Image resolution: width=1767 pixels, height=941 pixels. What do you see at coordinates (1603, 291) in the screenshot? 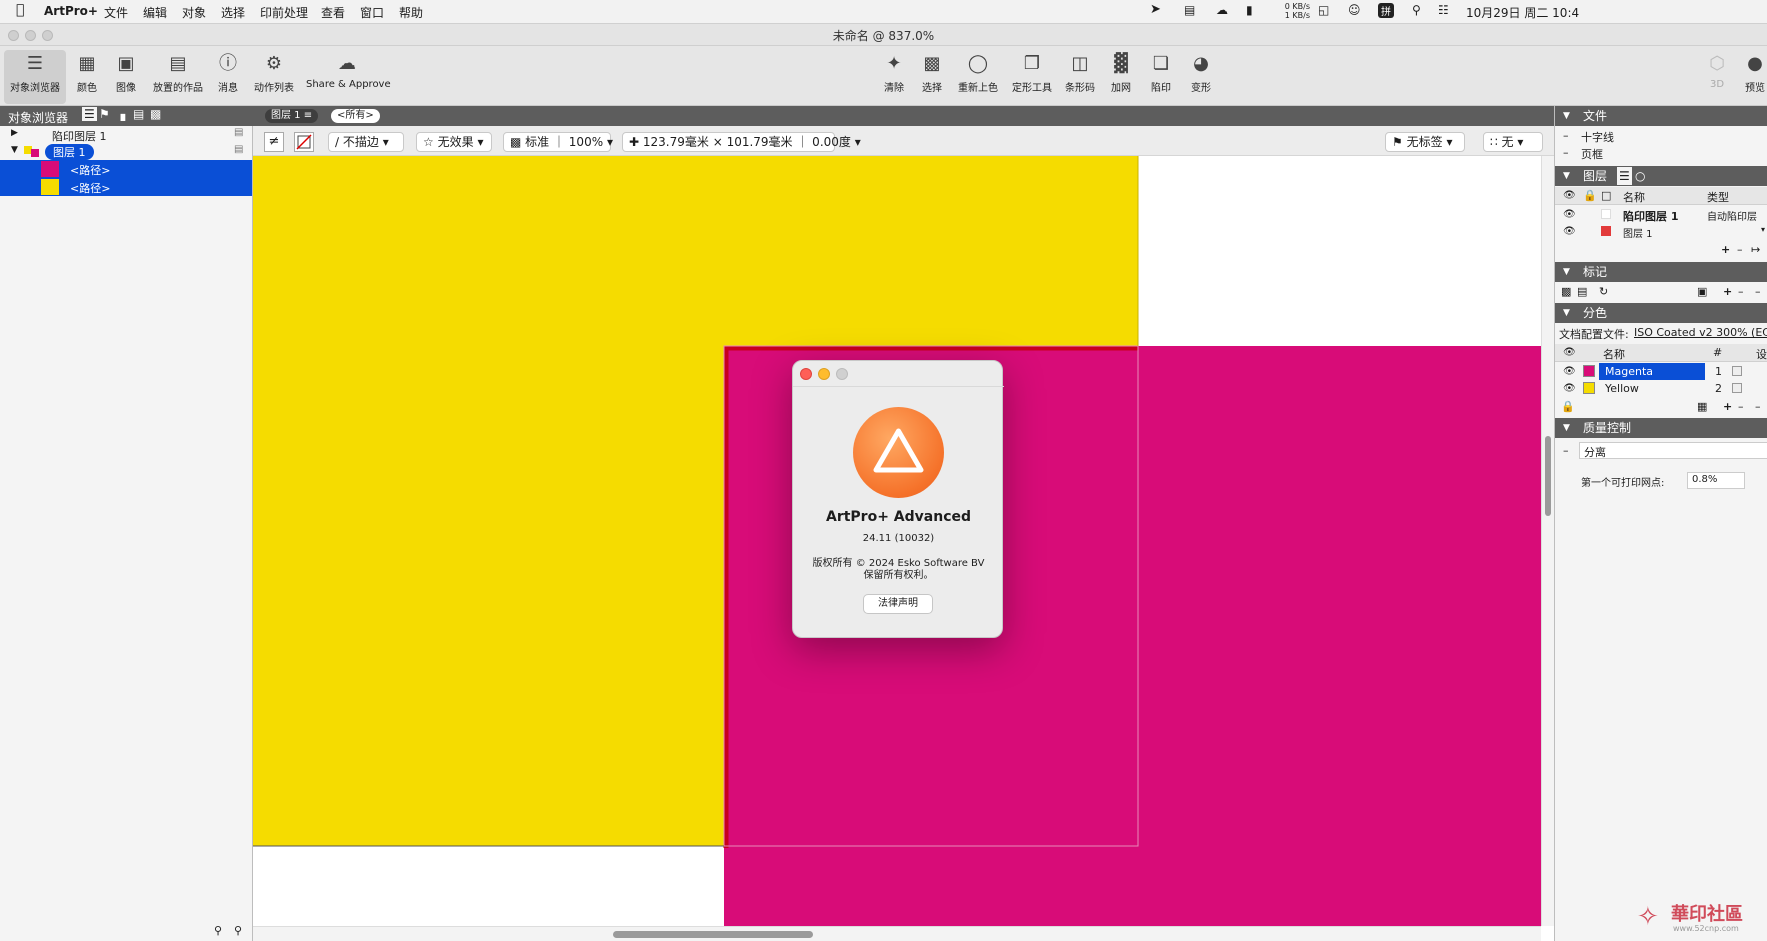
I see `refresh-icon: ↻` at bounding box center [1603, 291].